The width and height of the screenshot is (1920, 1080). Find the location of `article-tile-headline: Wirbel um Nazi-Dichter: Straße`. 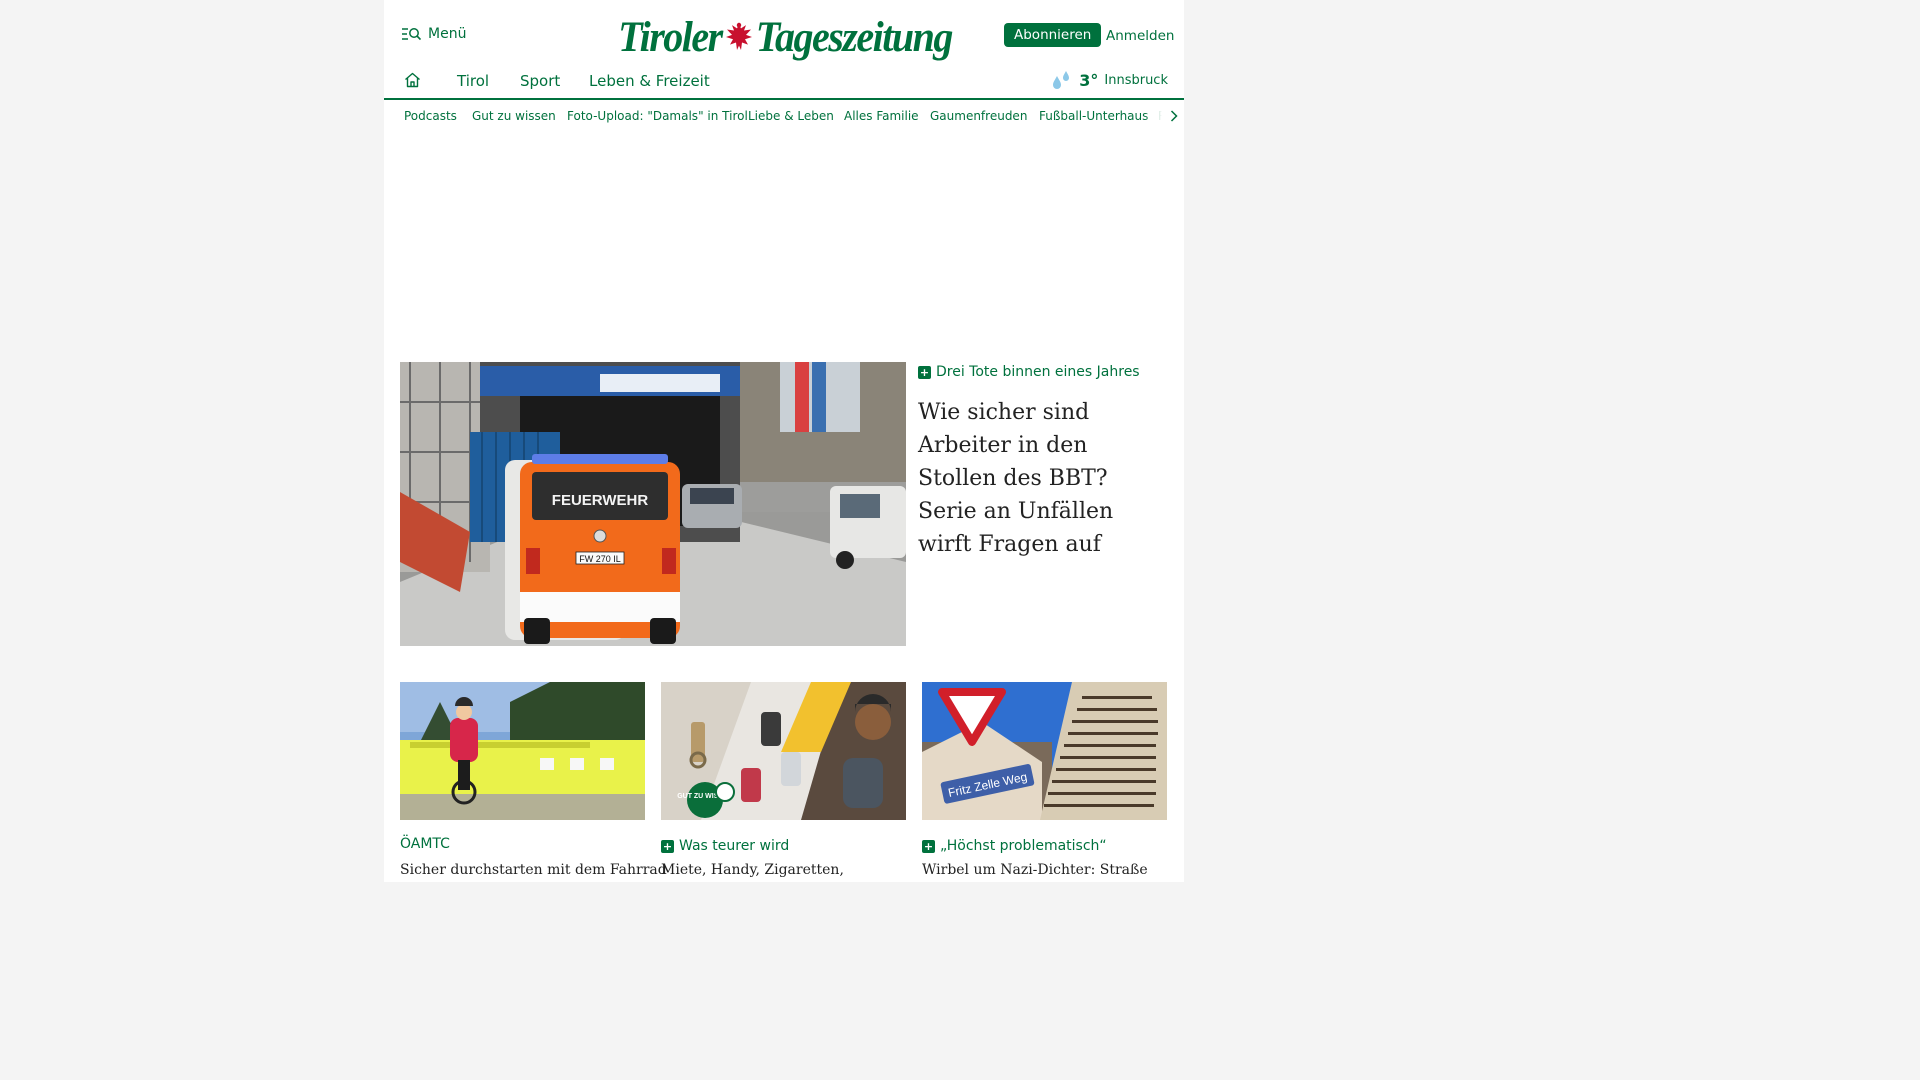

article-tile-headline: Wirbel um Nazi-Dichter: Straße is located at coordinates (1044, 870).